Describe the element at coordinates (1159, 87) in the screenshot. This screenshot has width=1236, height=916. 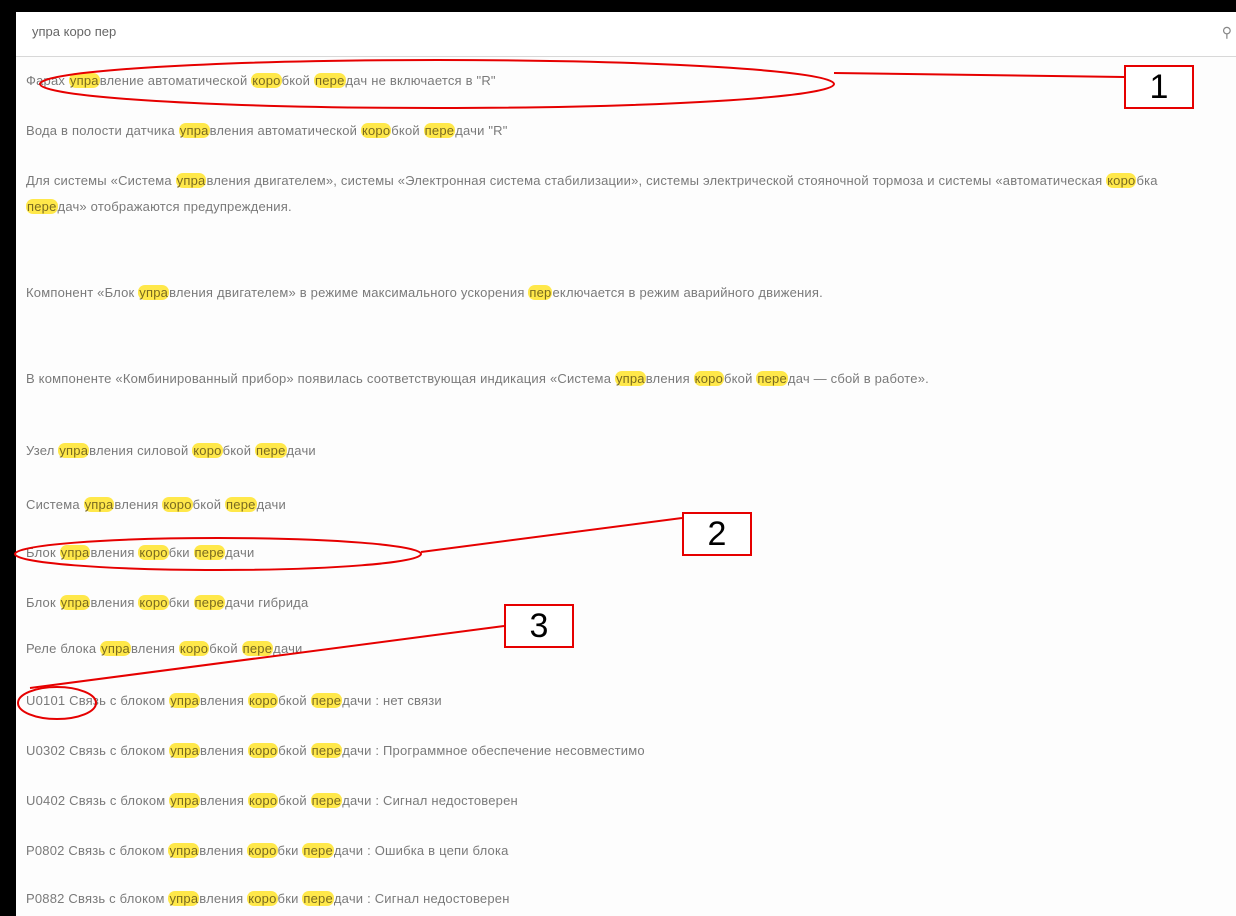
I see `callout-1: 1` at that location.